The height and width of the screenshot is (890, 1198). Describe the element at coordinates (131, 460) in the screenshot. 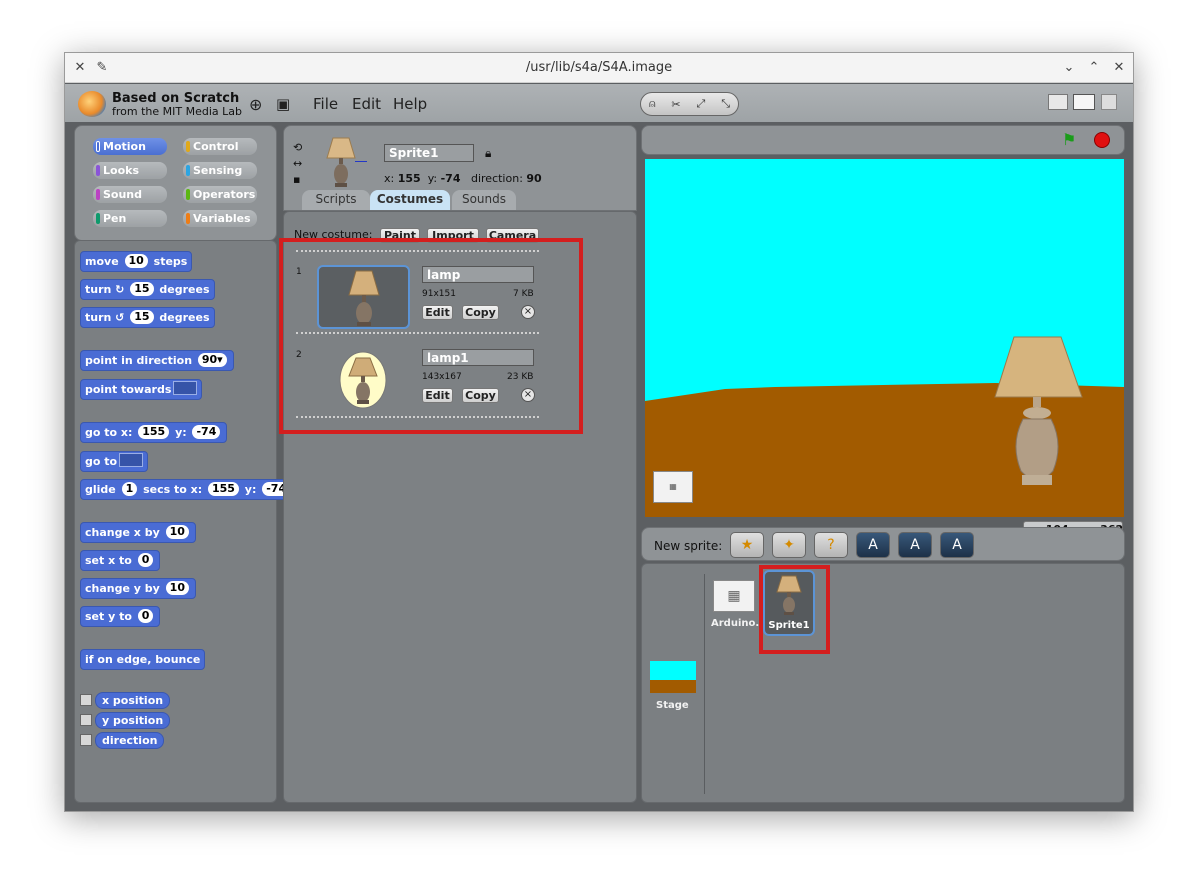

I see `go-to-dropdown` at that location.